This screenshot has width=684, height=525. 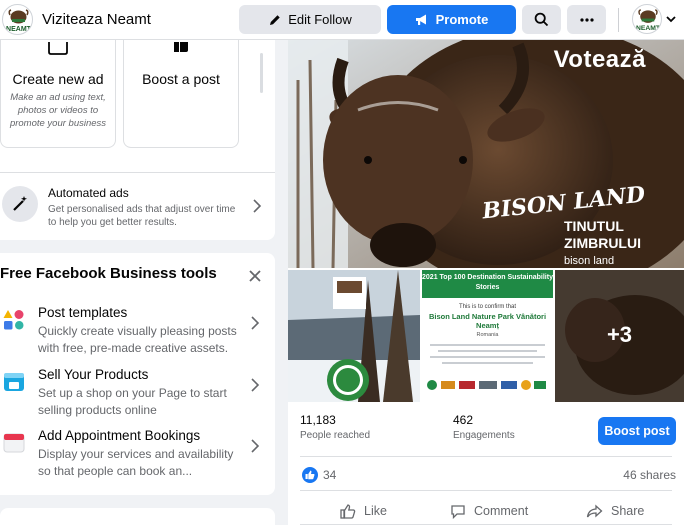 I want to click on like-button: Like, so click(x=363, y=511).